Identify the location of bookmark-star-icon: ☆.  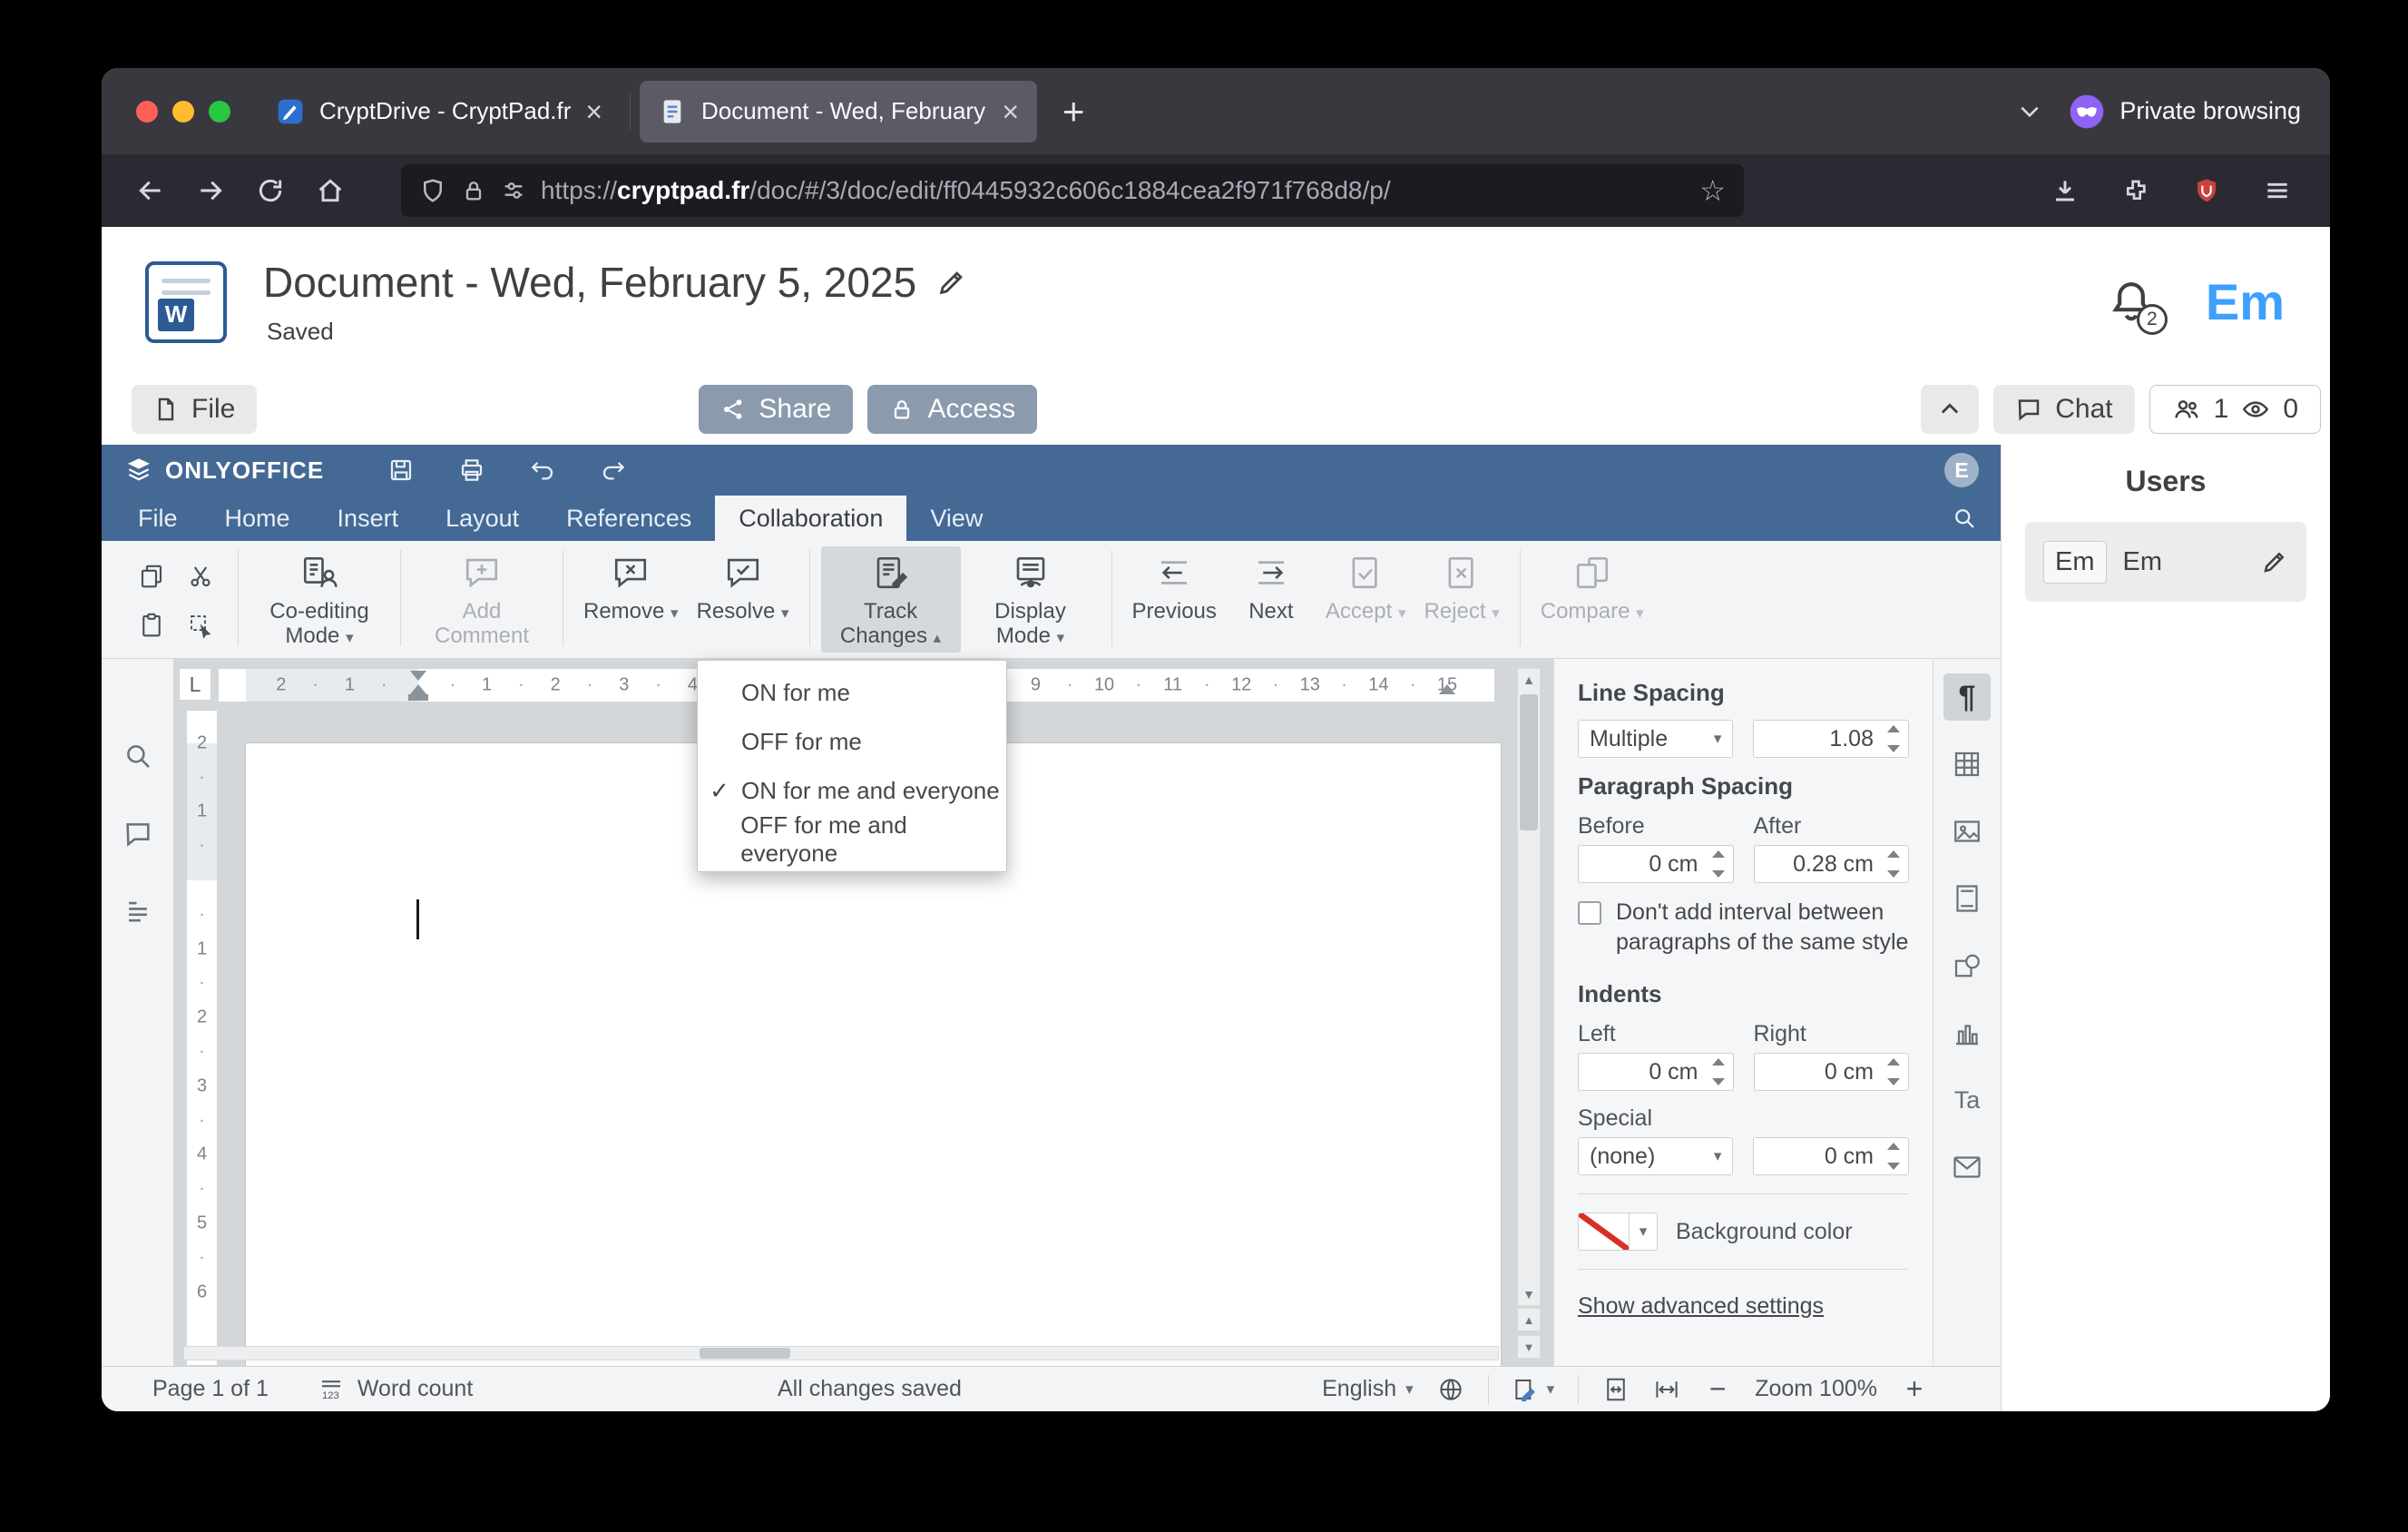
(1713, 190).